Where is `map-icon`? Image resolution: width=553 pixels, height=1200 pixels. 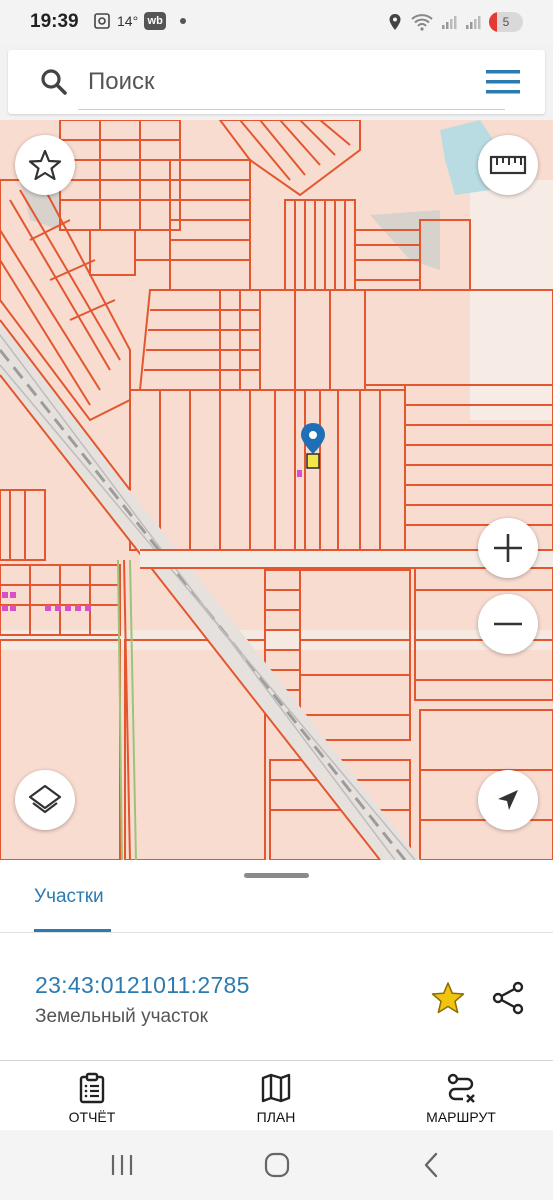
map-icon is located at coordinates (276, 1088).